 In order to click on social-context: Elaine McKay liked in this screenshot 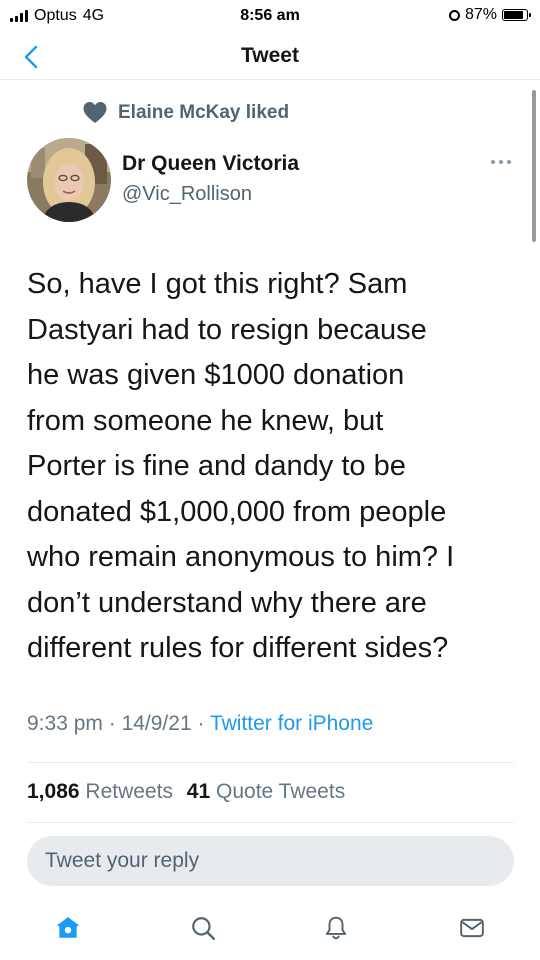, I will do `click(185, 112)`.